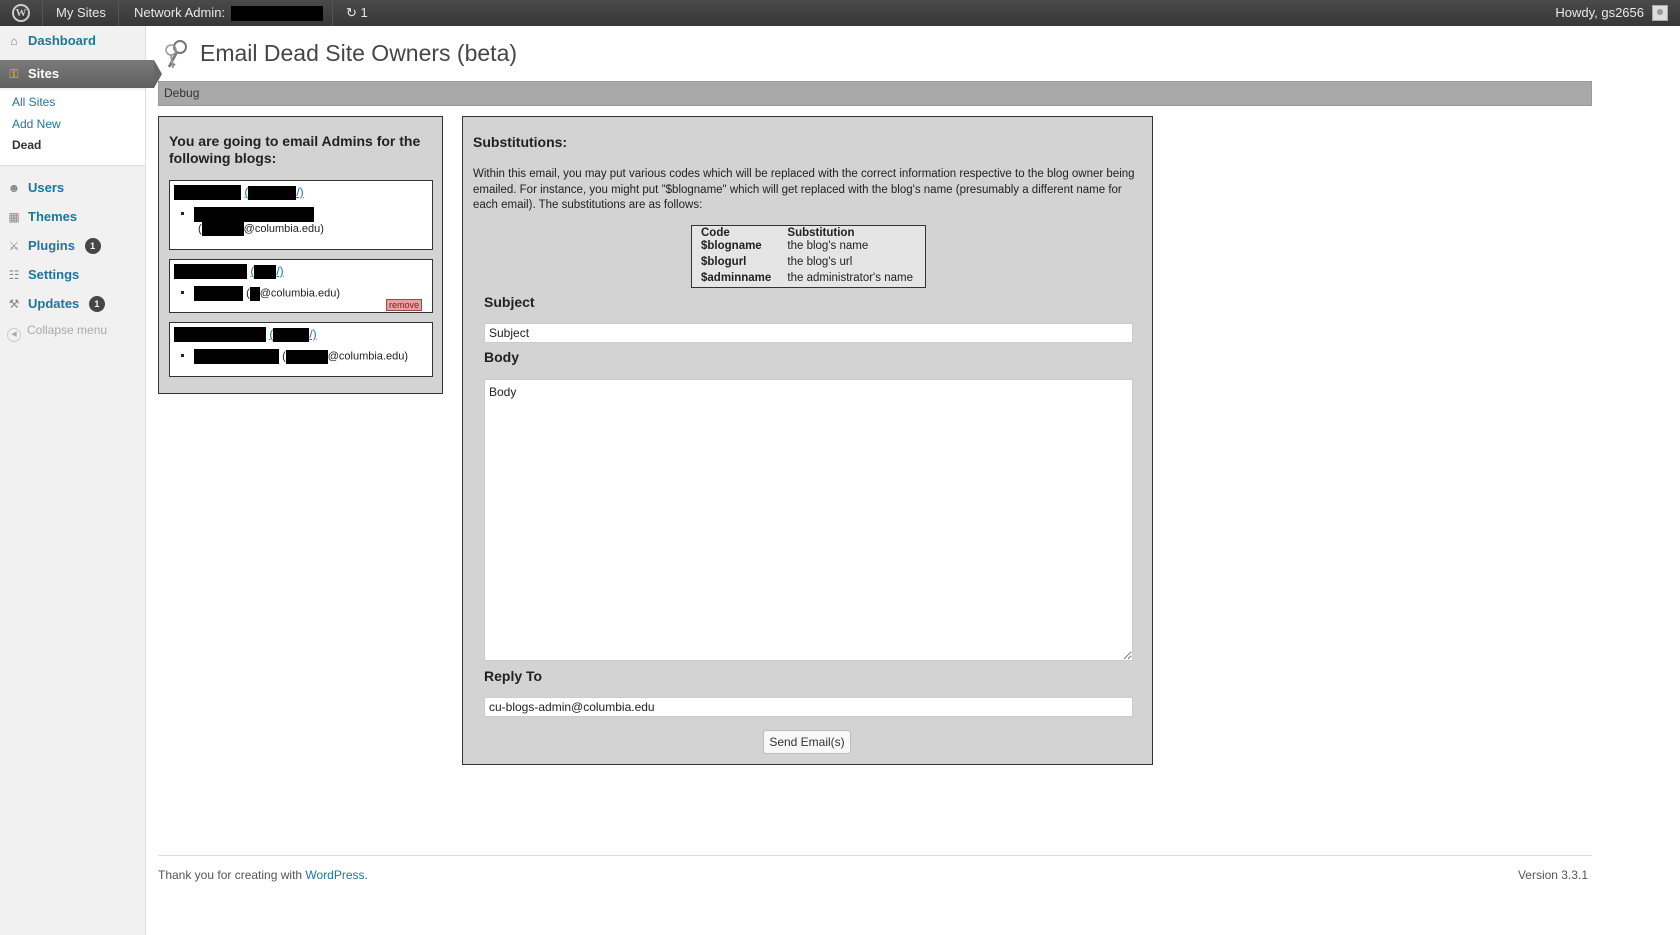  Describe the element at coordinates (33, 102) in the screenshot. I see `submenu-all-sites: All Sites` at that location.